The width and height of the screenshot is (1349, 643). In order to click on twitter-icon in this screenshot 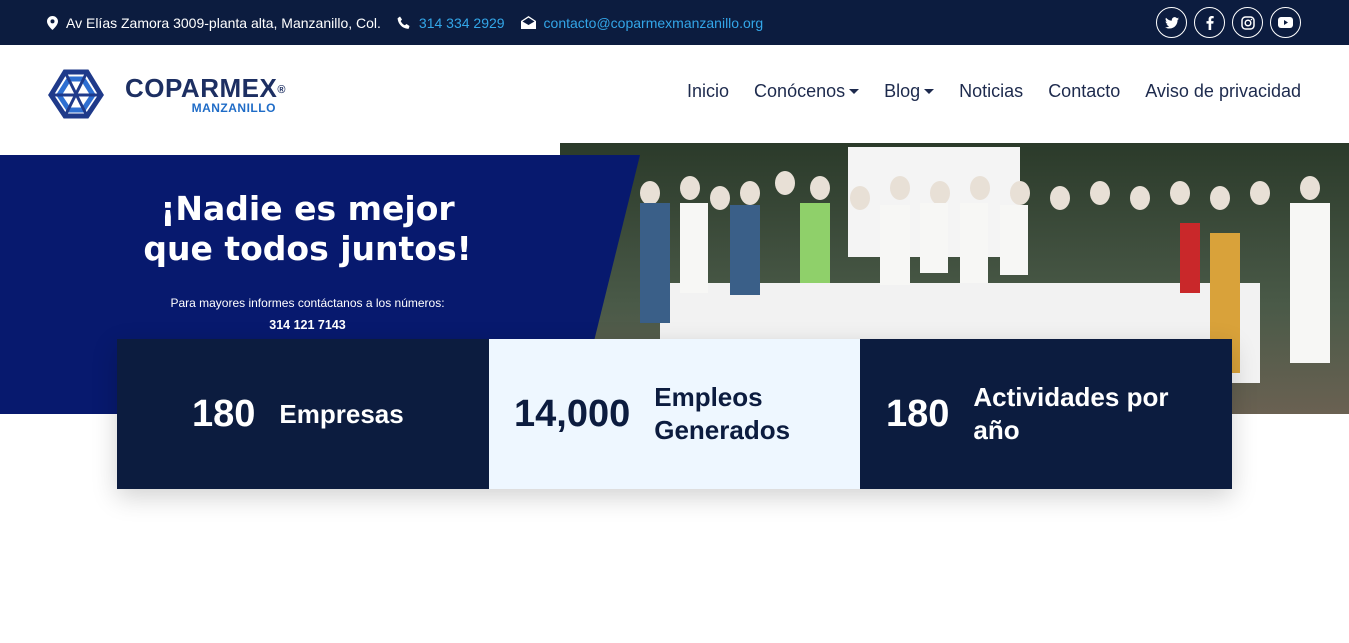, I will do `click(1171, 22)`.